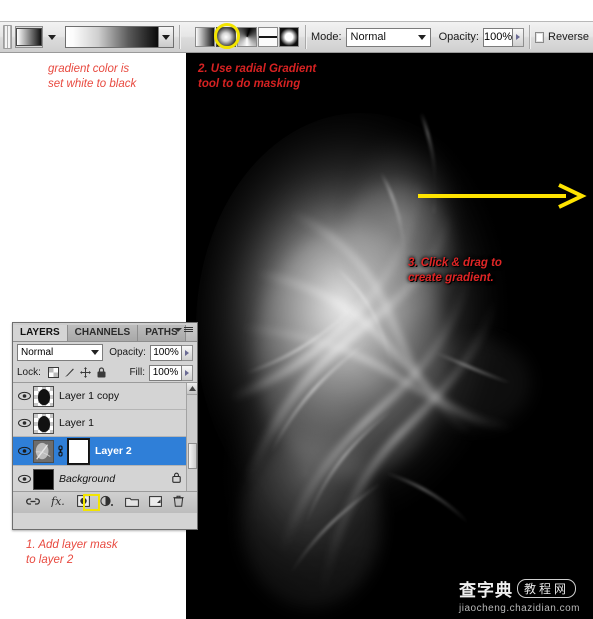 Image resolution: width=593 pixels, height=619 pixels. I want to click on blend-mode-dropdown: Normal, so click(388, 37).